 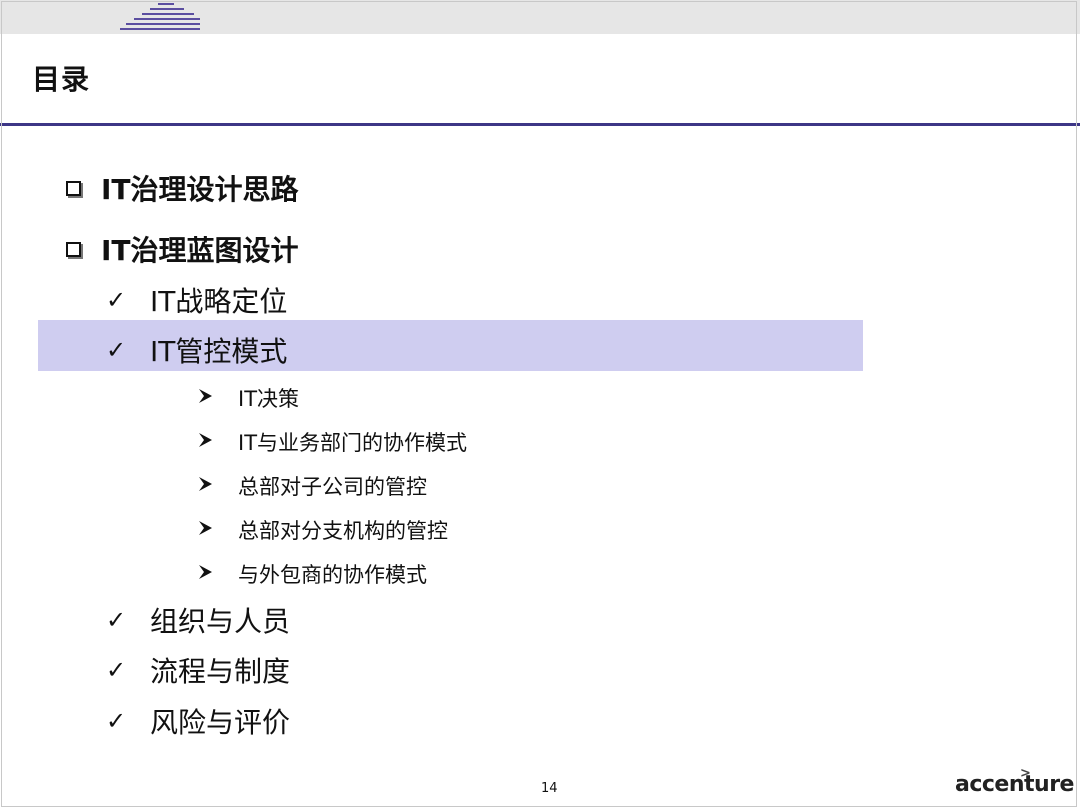 What do you see at coordinates (540, 17) in the screenshot?
I see `top-bar` at bounding box center [540, 17].